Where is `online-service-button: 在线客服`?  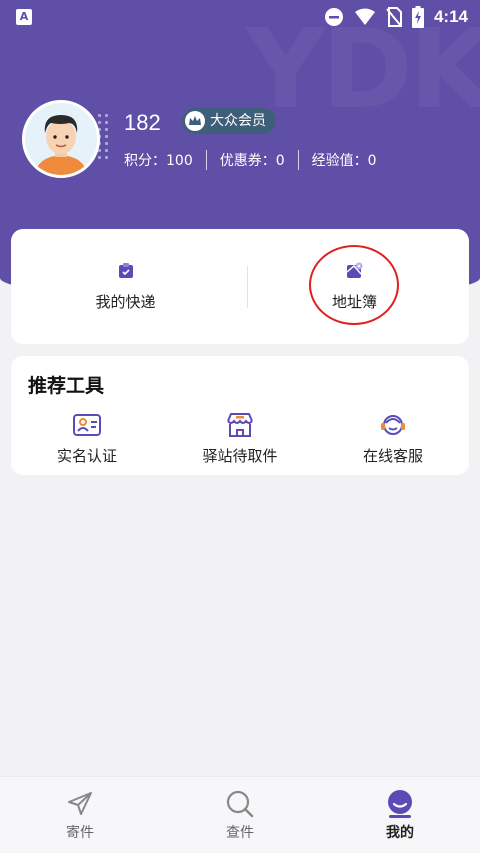 online-service-button: 在线客服 is located at coordinates (393, 438).